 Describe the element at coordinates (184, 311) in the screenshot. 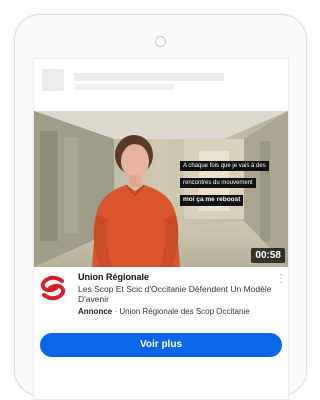

I see `sponsor-name: Union Régionale des Scop Occitanie` at that location.